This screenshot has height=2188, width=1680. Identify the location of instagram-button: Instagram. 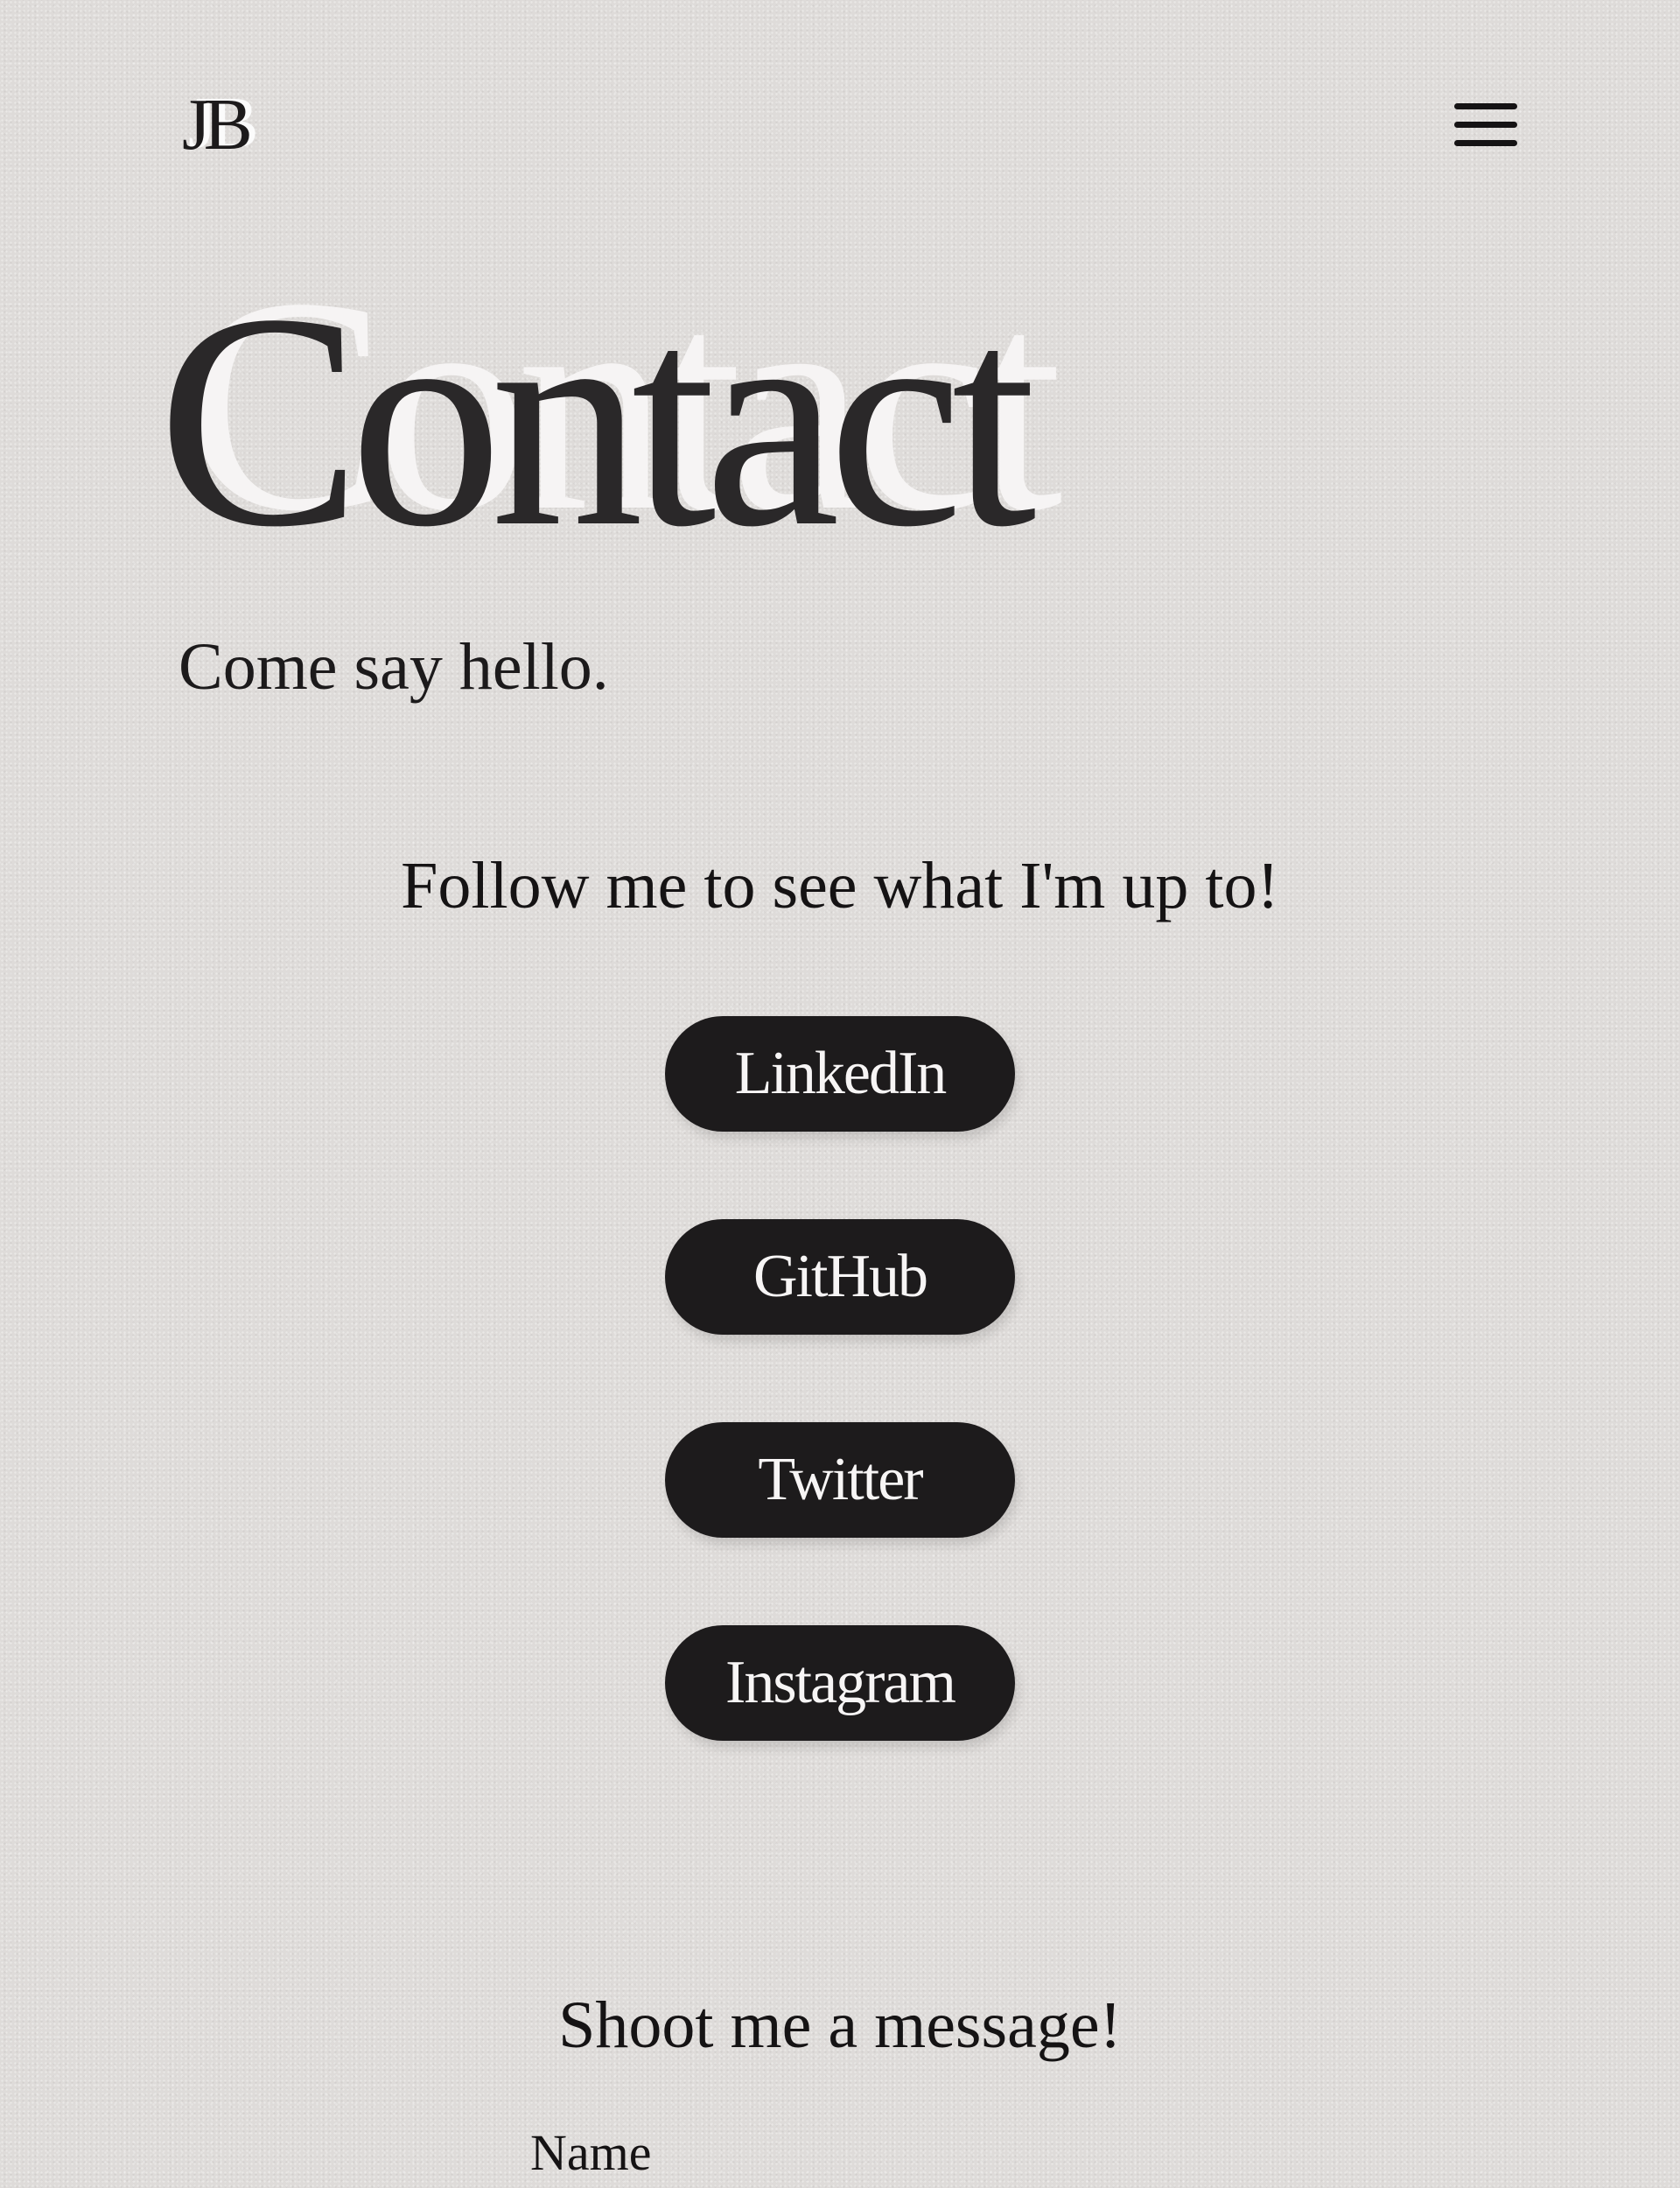
(840, 1683).